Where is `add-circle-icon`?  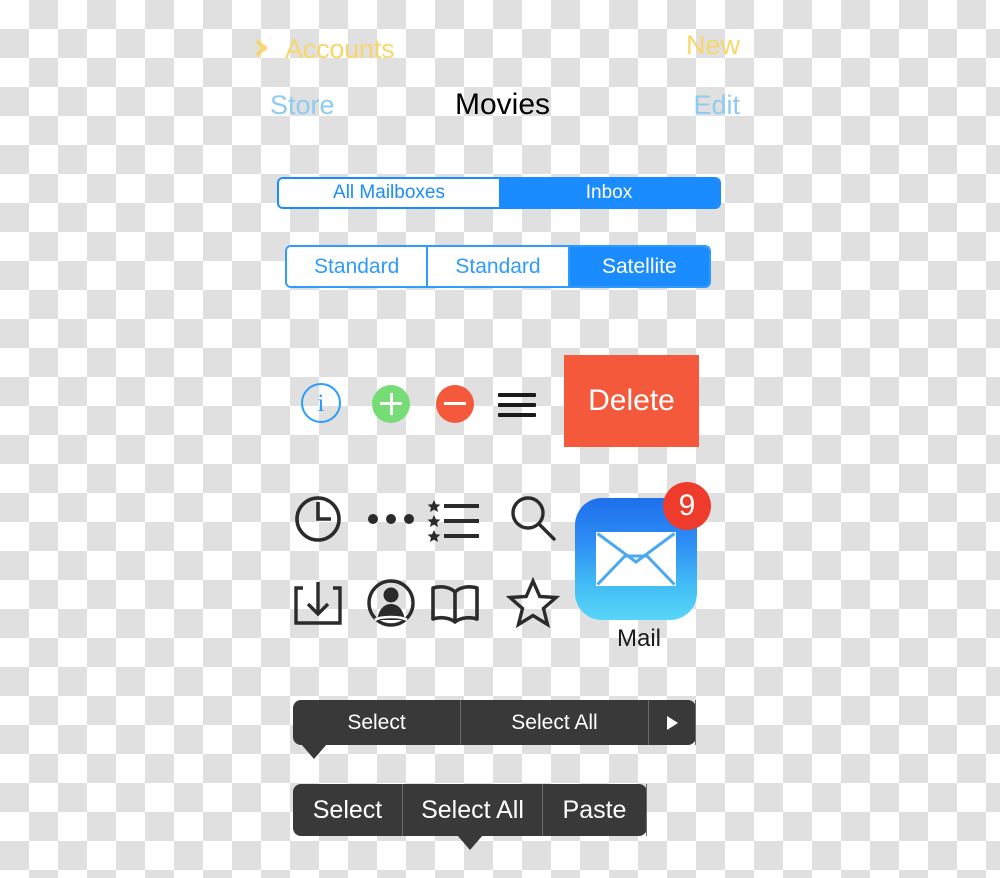 add-circle-icon is located at coordinates (391, 404).